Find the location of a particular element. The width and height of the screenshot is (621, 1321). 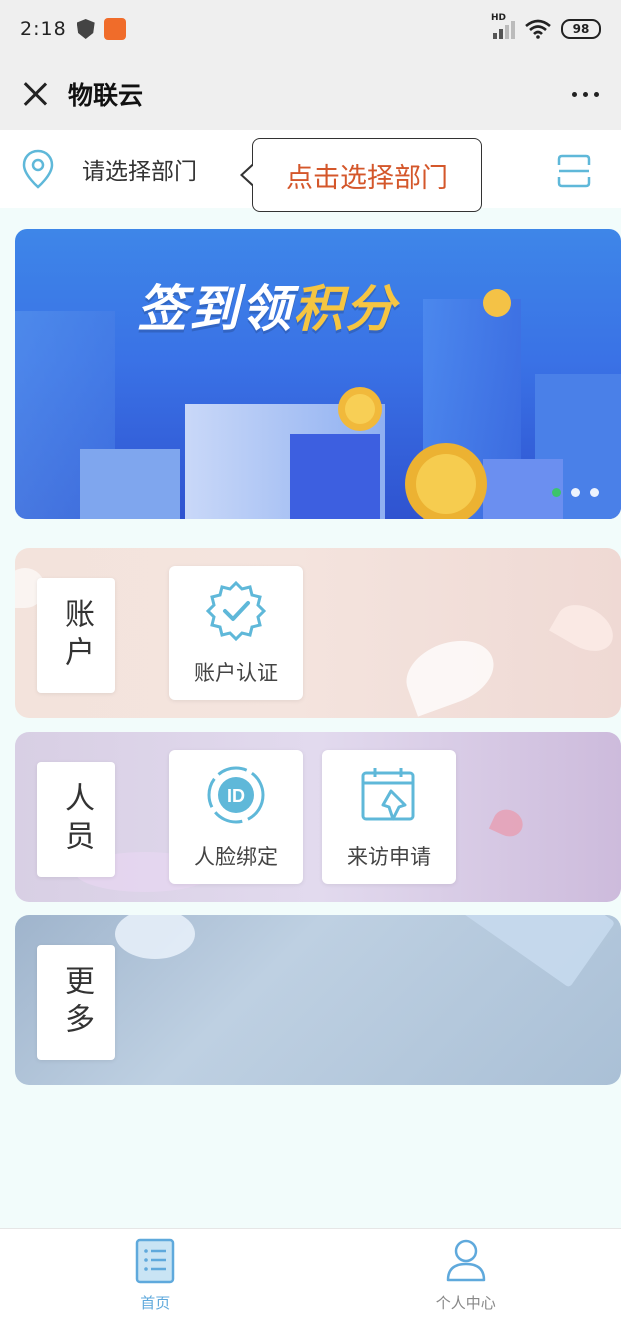

nav-home: 首页 is located at coordinates (155, 1275).